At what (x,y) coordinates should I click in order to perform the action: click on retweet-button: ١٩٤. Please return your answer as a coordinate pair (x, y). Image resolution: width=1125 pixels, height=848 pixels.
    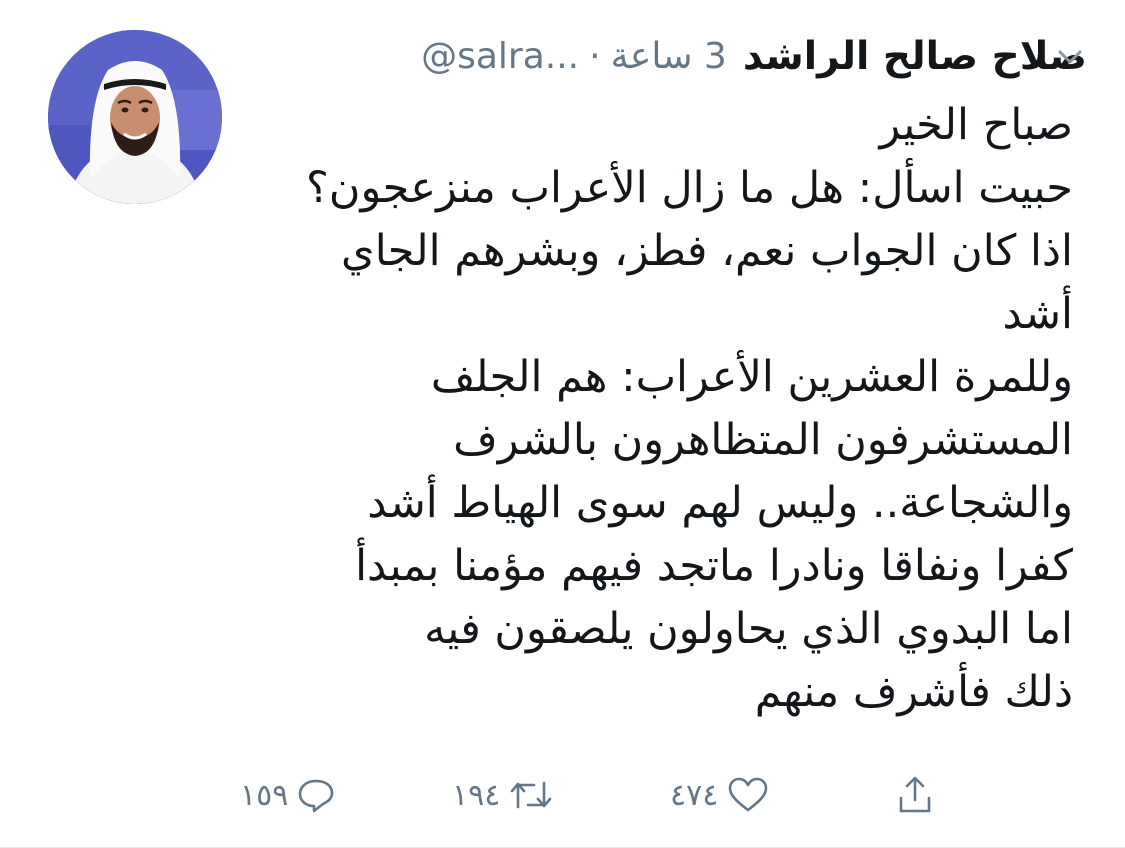
    Looking at the image, I should click on (503, 795).